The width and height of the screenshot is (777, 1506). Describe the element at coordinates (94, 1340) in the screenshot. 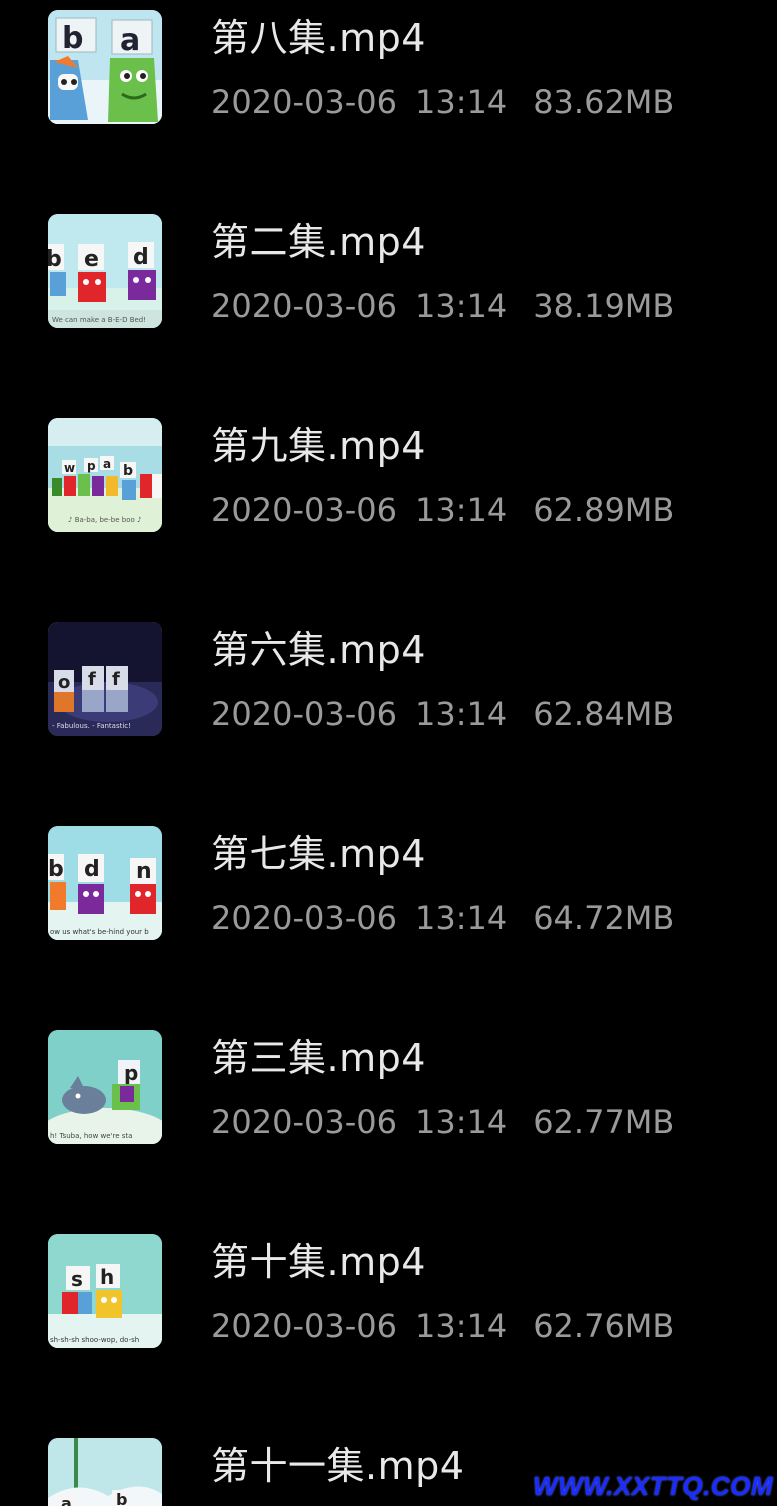

I see `thumb-caption: sh-sh-sh shoo-wop, do-sh` at that location.